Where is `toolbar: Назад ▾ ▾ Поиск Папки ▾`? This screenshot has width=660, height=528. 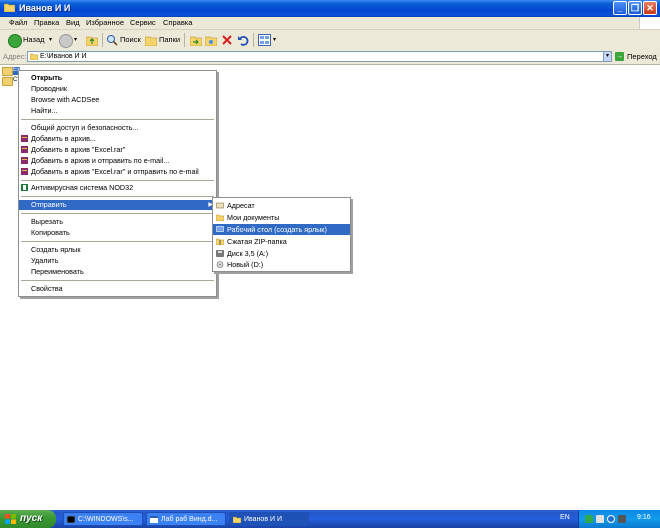 toolbar: Назад ▾ ▾ Поиск Папки ▾ is located at coordinates (330, 40).